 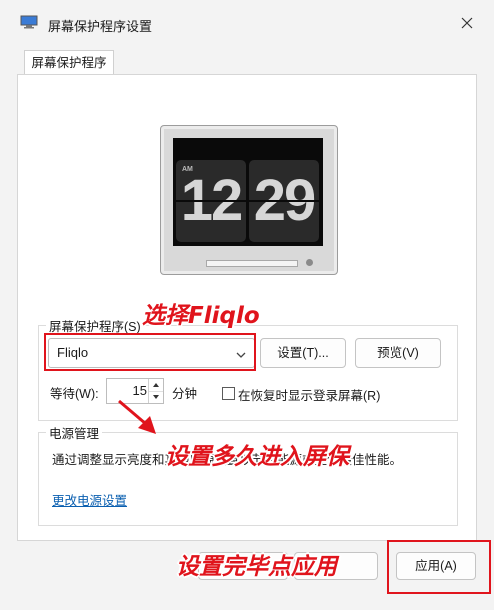 I want to click on annotation-arrow-icon, so click(x=139, y=419).